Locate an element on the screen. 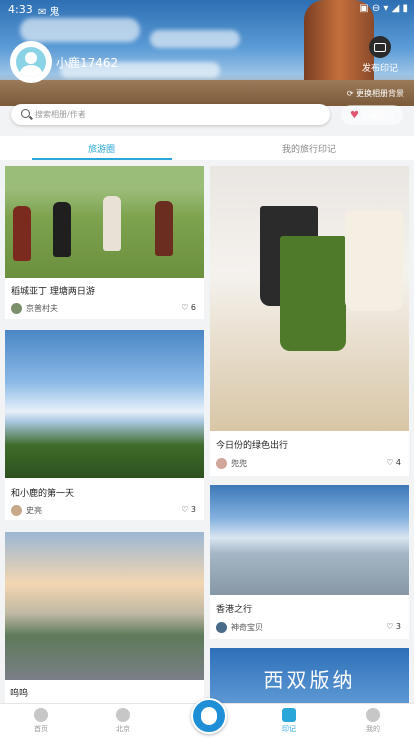 Image resolution: width=414 pixels, height=738 pixels. home-icon is located at coordinates (41, 715).